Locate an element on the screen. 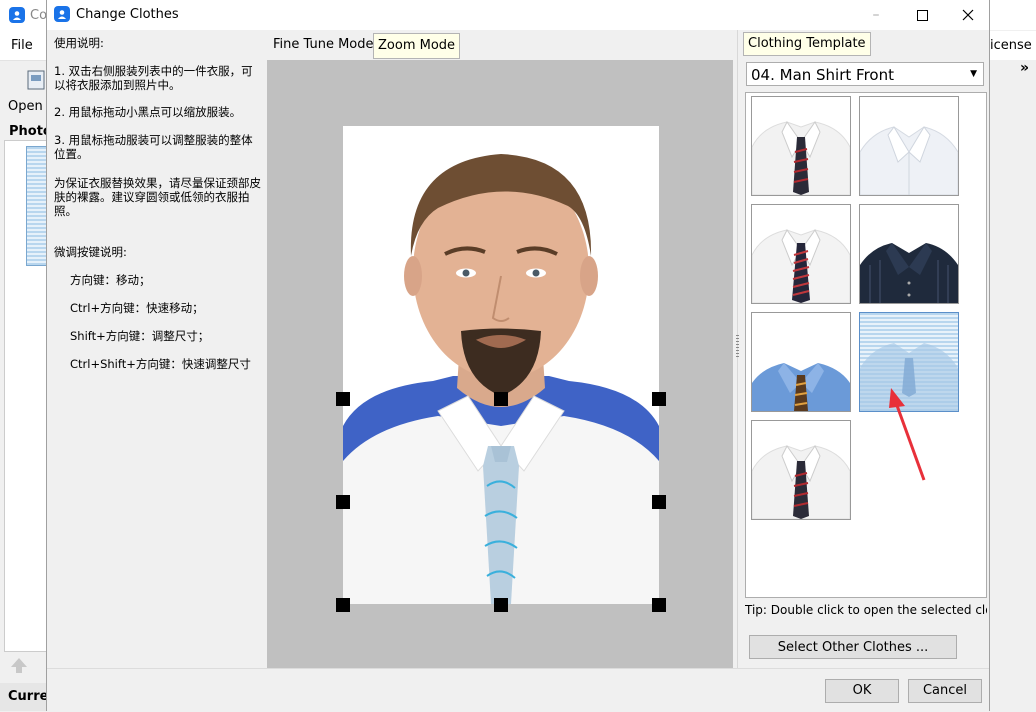 This screenshot has height=712, width=1036. instruction-step-3: 3. 用鼠标拖动服装可以调整服装的整体位置。 is located at coordinates (153, 147).